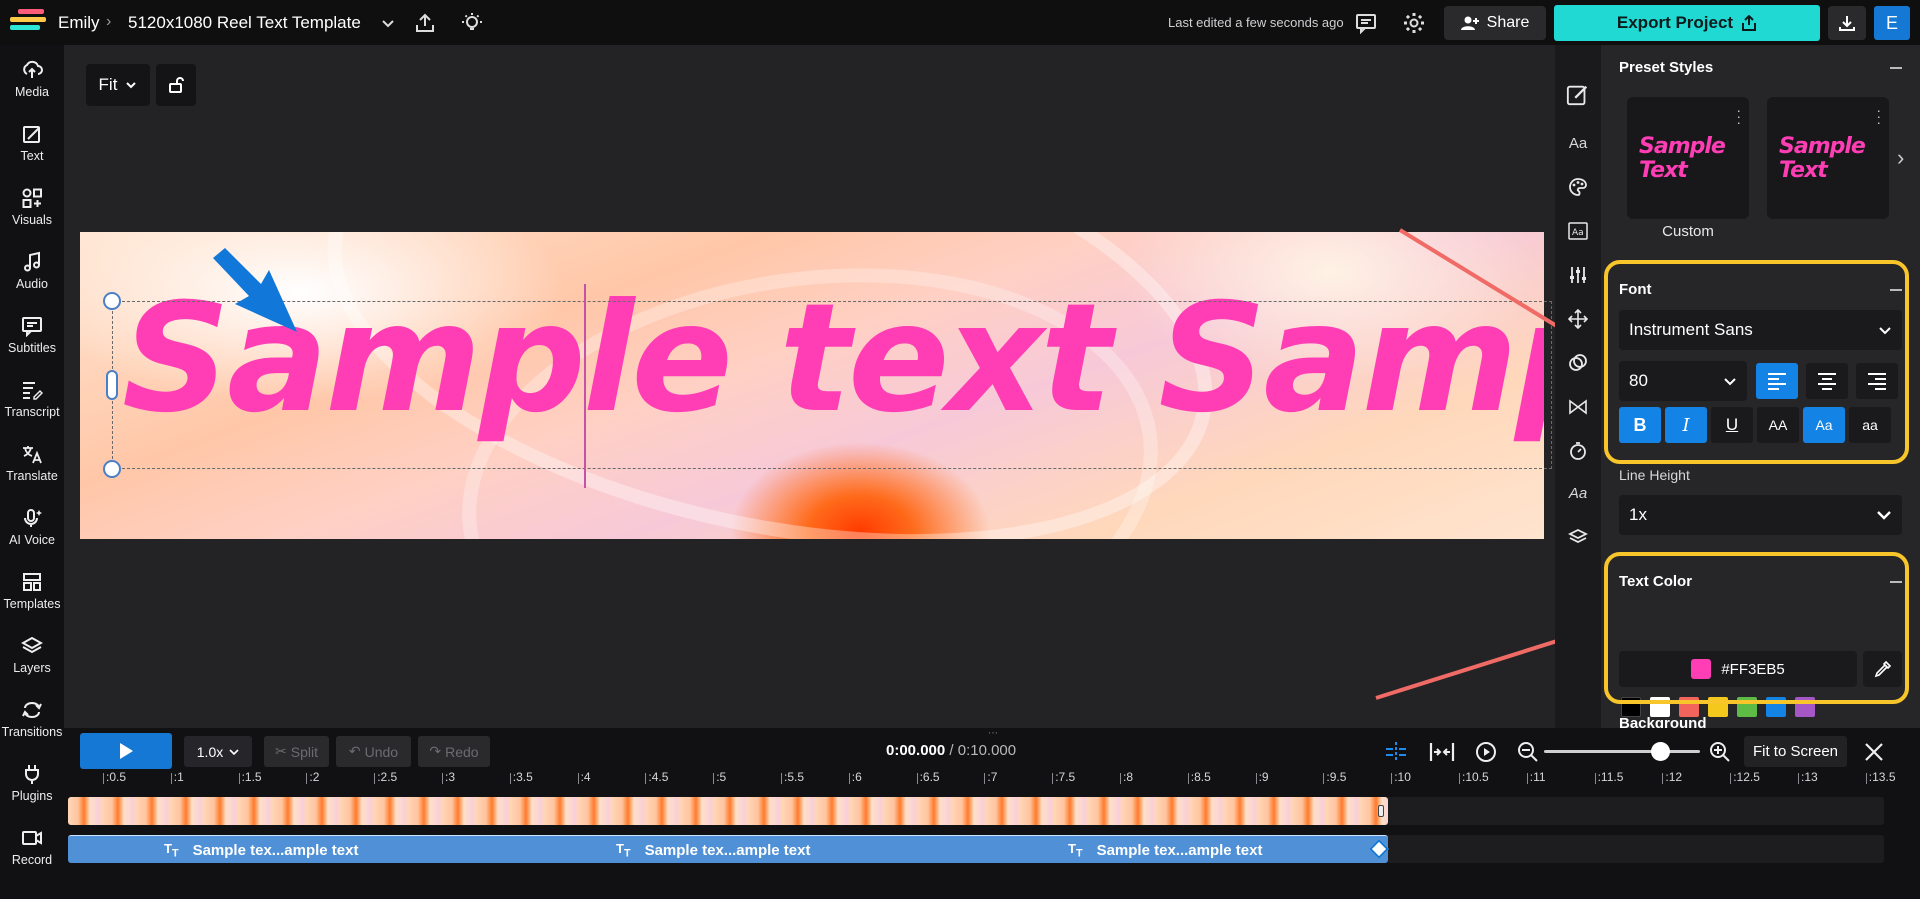  What do you see at coordinates (1578, 275) in the screenshot?
I see `adjust-sliders-icon` at bounding box center [1578, 275].